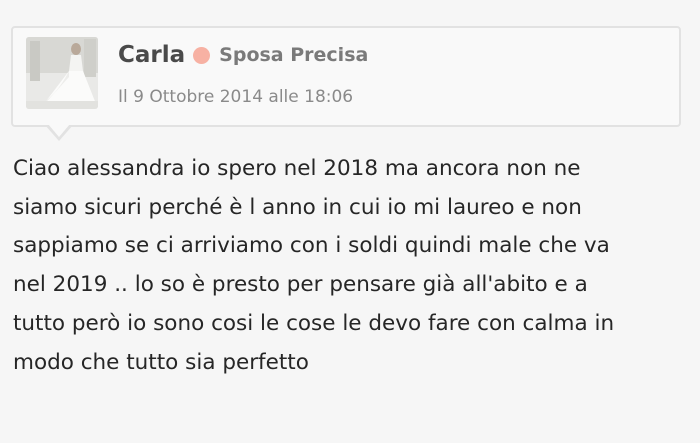  I want to click on post-date: Il 9 Ottobre 2014 alle 18:06, so click(236, 97).